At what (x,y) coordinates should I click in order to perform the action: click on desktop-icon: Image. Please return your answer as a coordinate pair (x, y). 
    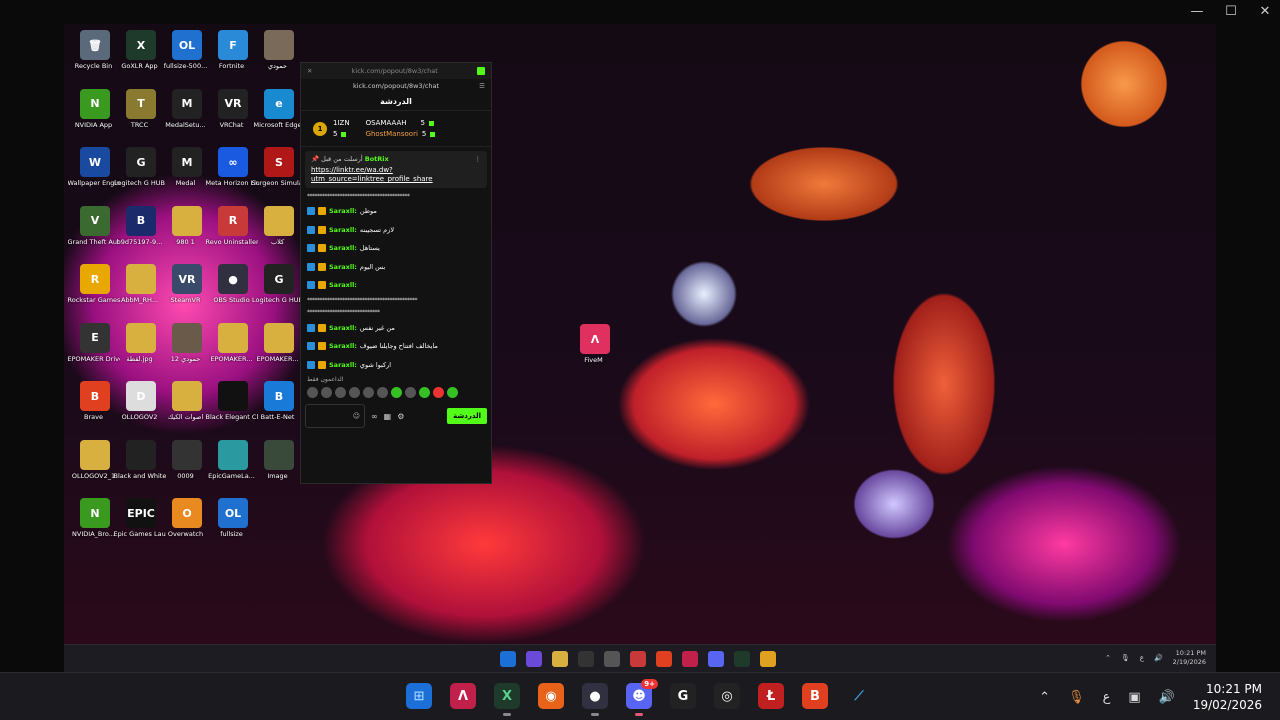
    Looking at the image, I should click on (279, 459).